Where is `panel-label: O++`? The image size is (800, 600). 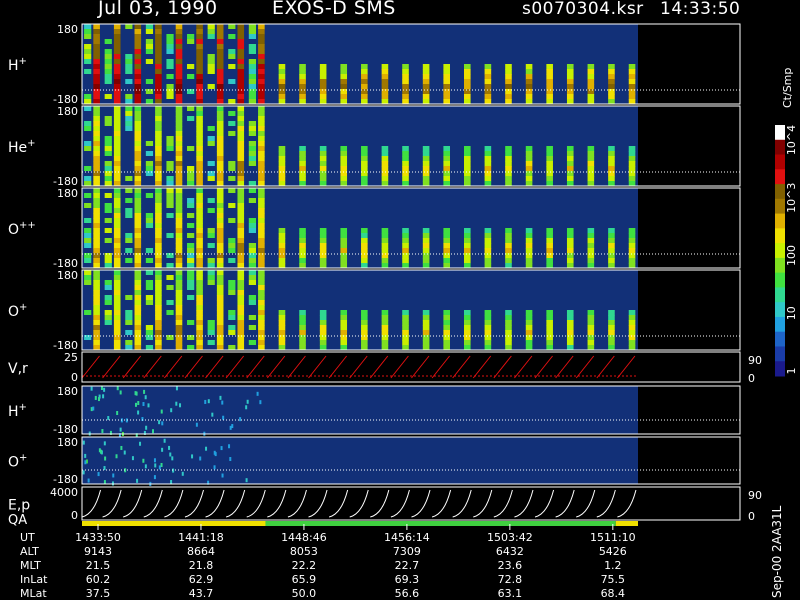 panel-label: O++ is located at coordinates (22, 229).